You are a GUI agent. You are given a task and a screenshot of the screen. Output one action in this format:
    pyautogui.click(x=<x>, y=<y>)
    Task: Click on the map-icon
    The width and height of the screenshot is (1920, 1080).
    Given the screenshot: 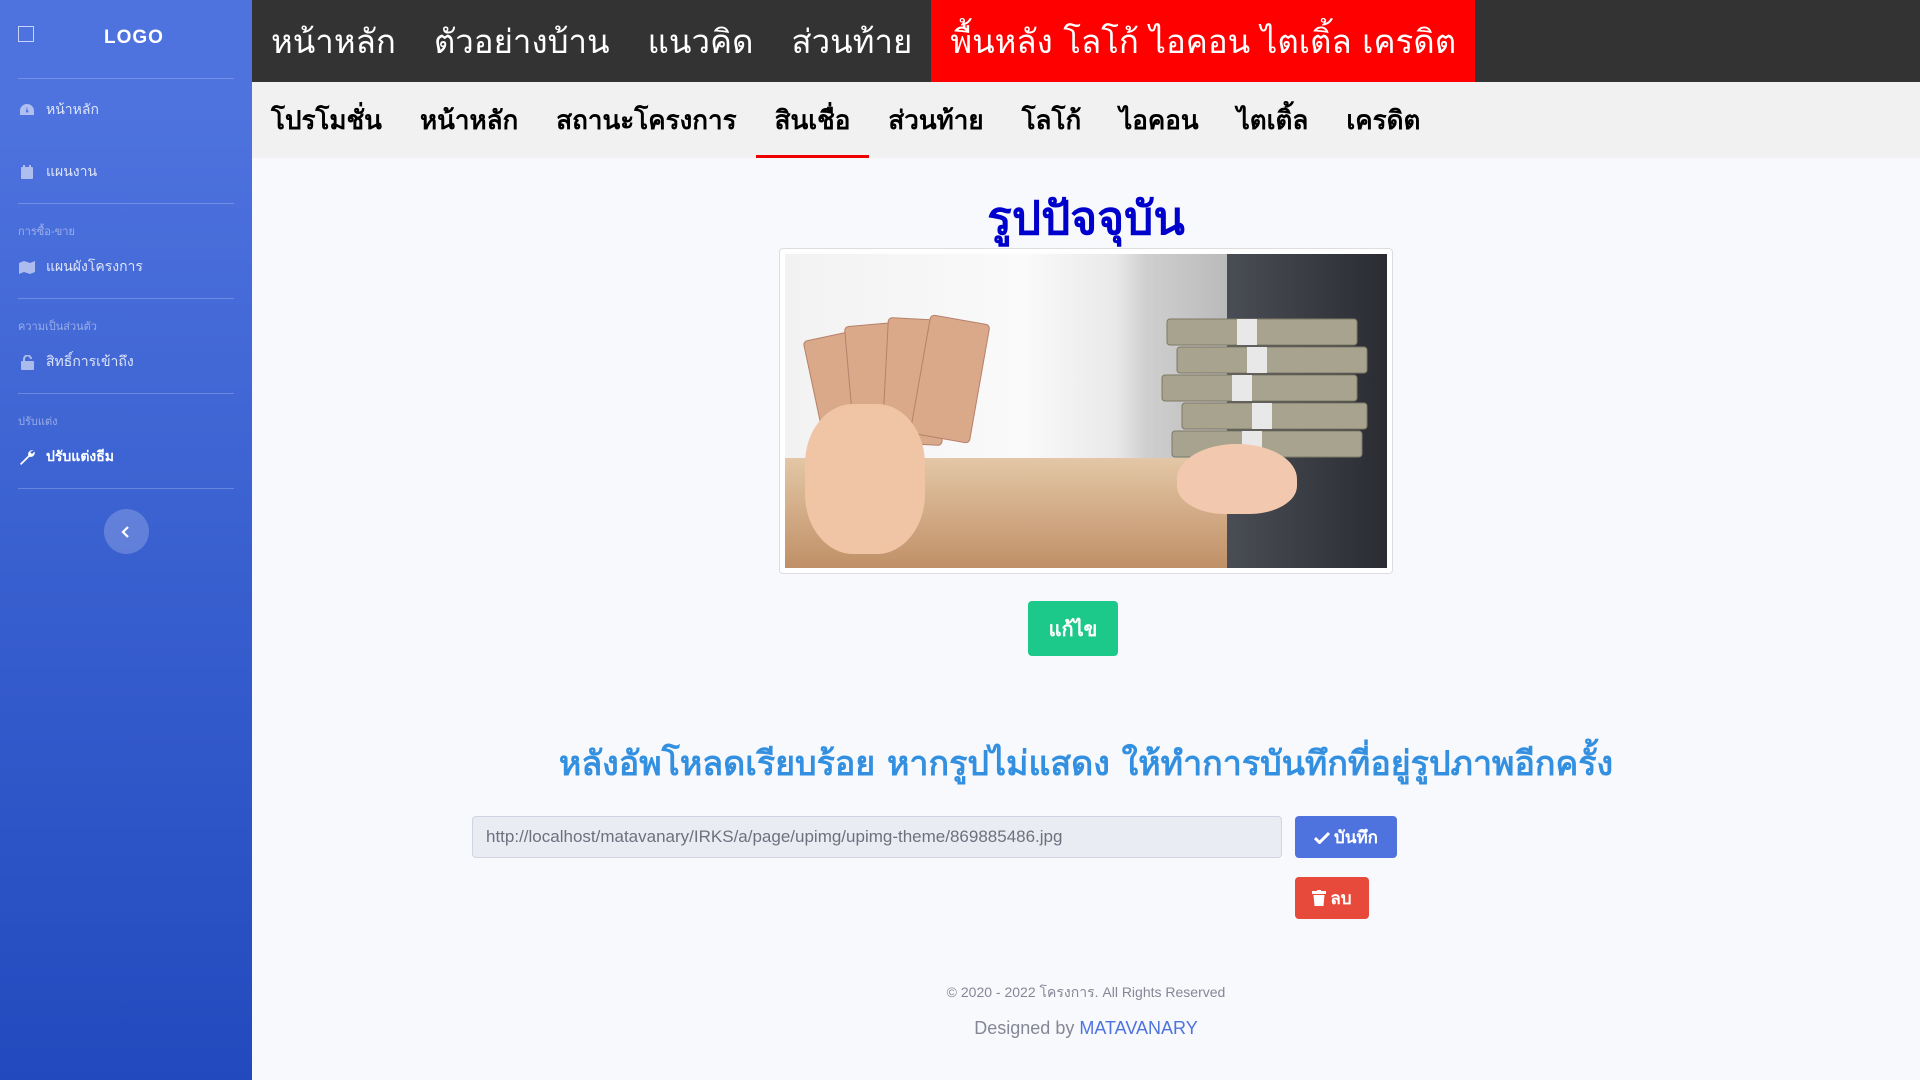 What is the action you would take?
    pyautogui.click(x=27, y=267)
    